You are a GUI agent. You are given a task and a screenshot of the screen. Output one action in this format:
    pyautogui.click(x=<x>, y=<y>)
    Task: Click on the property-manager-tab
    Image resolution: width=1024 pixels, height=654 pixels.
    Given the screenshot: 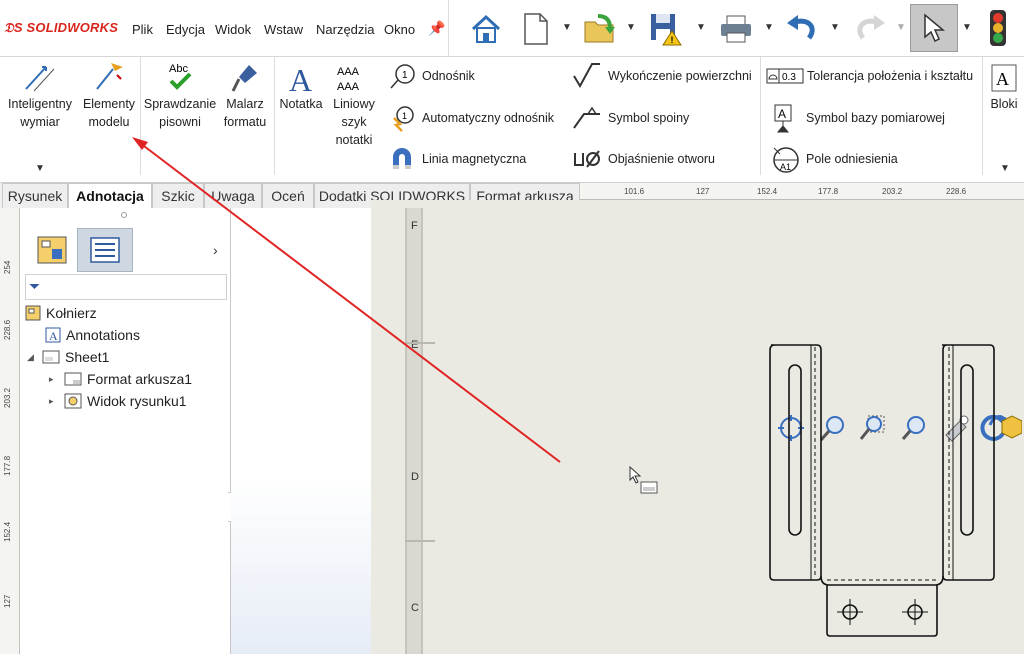 What is the action you would take?
    pyautogui.click(x=105, y=250)
    